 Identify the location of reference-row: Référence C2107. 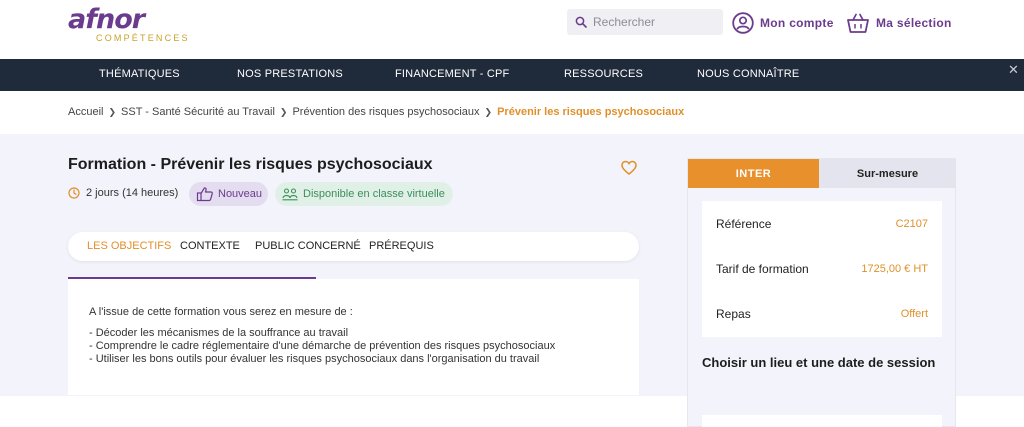
(822, 224).